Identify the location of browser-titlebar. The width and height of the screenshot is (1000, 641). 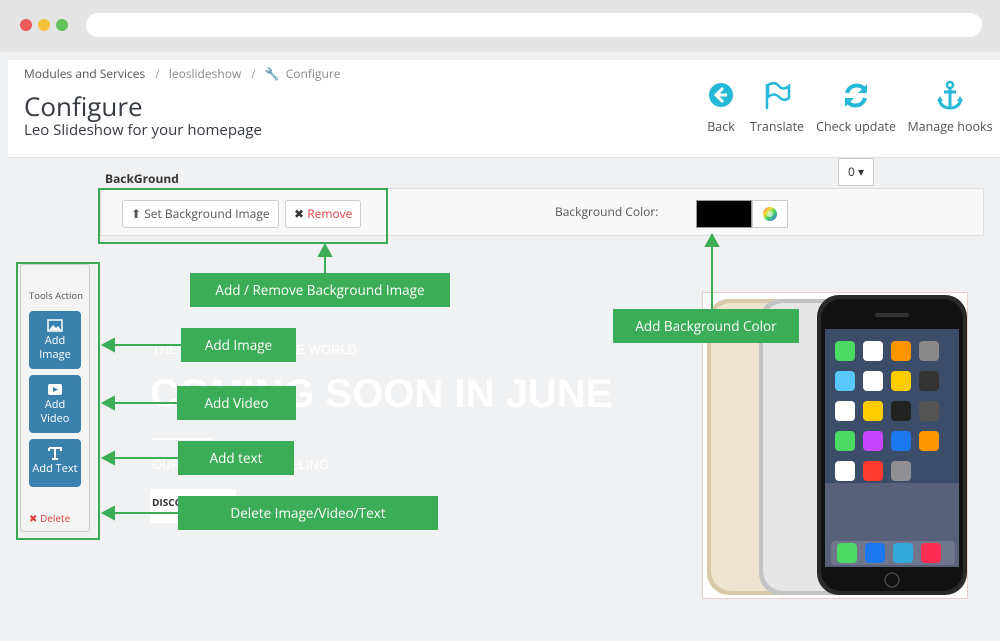
(500, 26).